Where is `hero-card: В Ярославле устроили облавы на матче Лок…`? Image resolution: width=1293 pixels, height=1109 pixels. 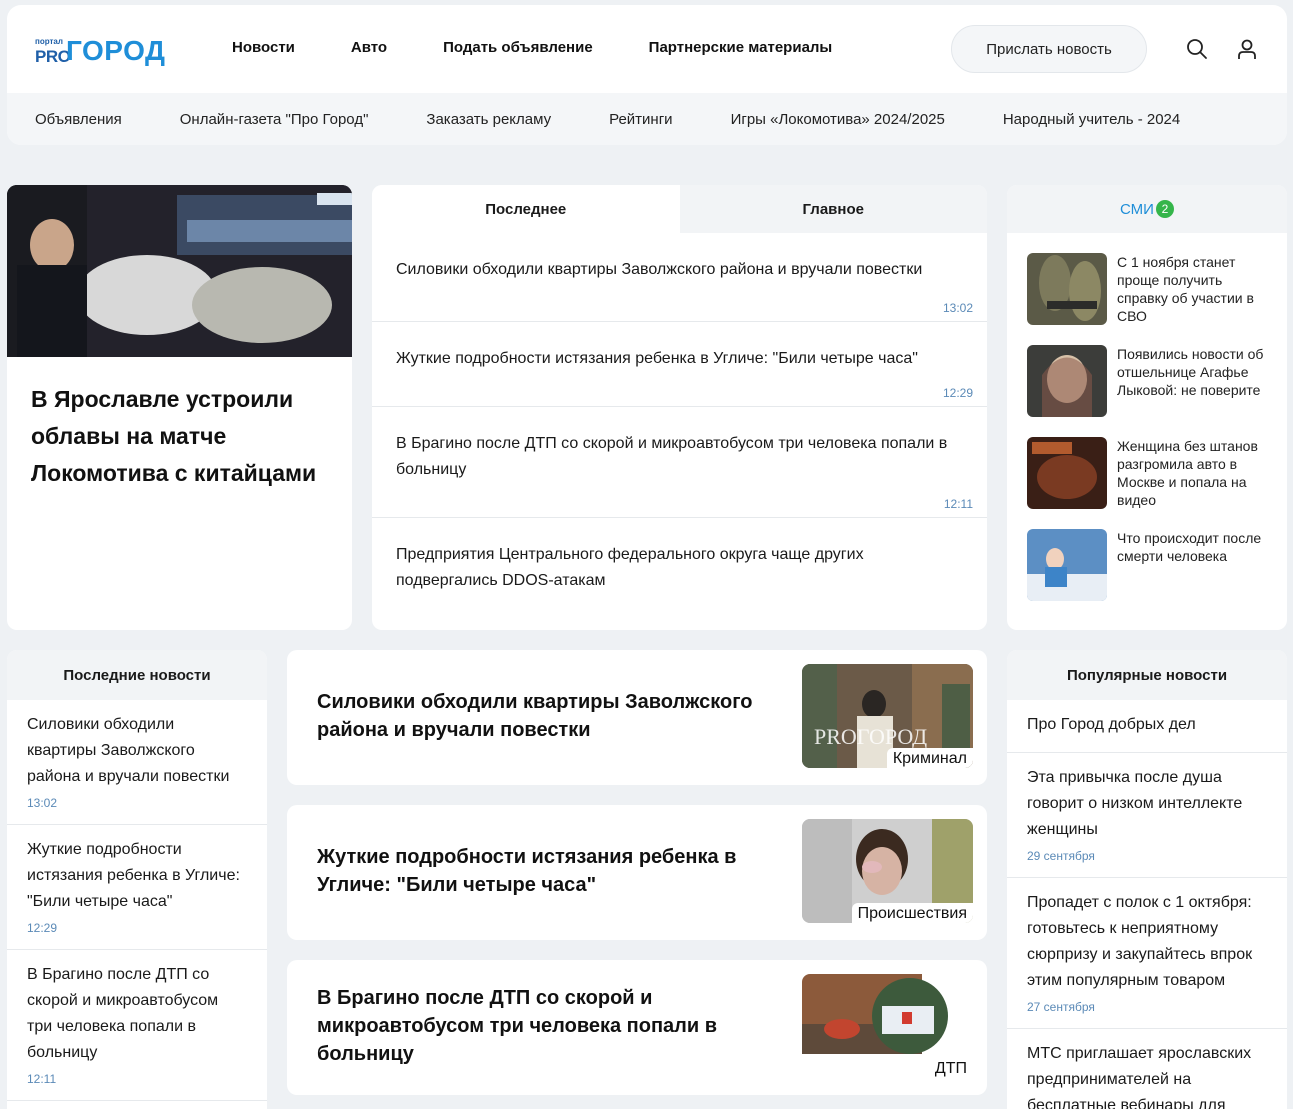 hero-card: В Ярославле устроили облавы на матче Лок… is located at coordinates (179, 407).